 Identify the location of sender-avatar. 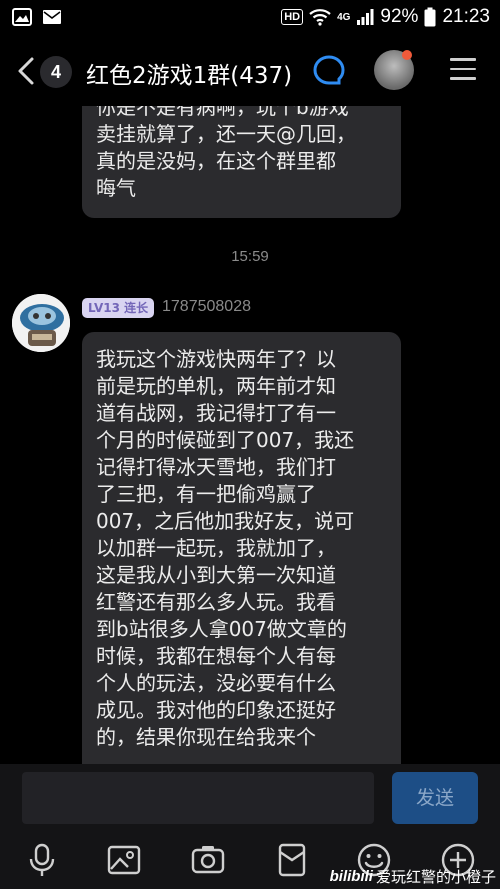
(41, 323).